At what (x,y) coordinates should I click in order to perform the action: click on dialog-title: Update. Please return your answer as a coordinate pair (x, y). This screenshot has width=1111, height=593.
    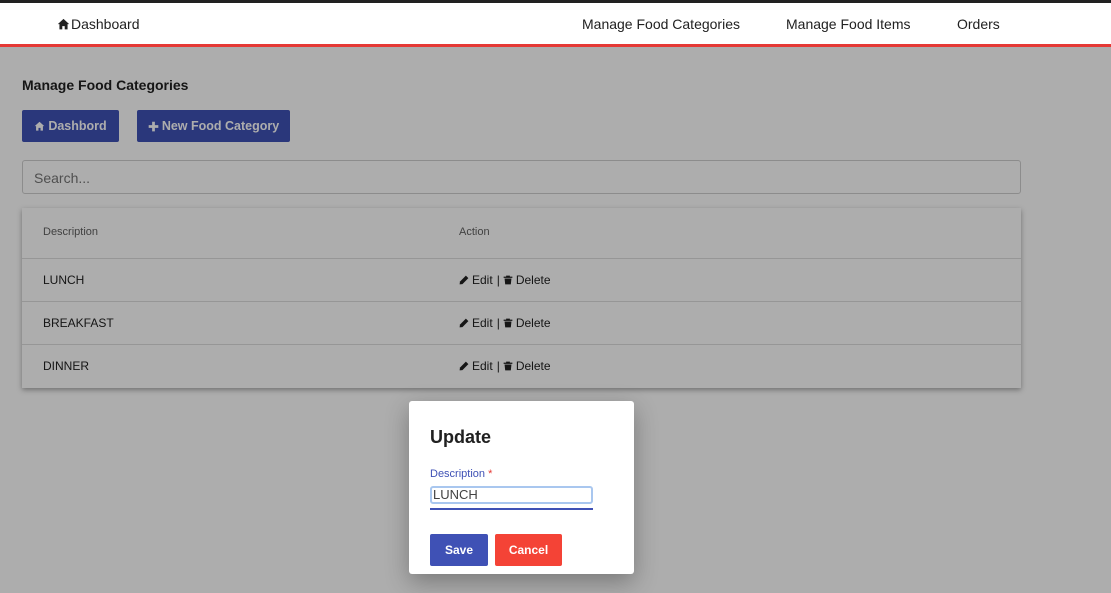
    Looking at the image, I should click on (461, 437).